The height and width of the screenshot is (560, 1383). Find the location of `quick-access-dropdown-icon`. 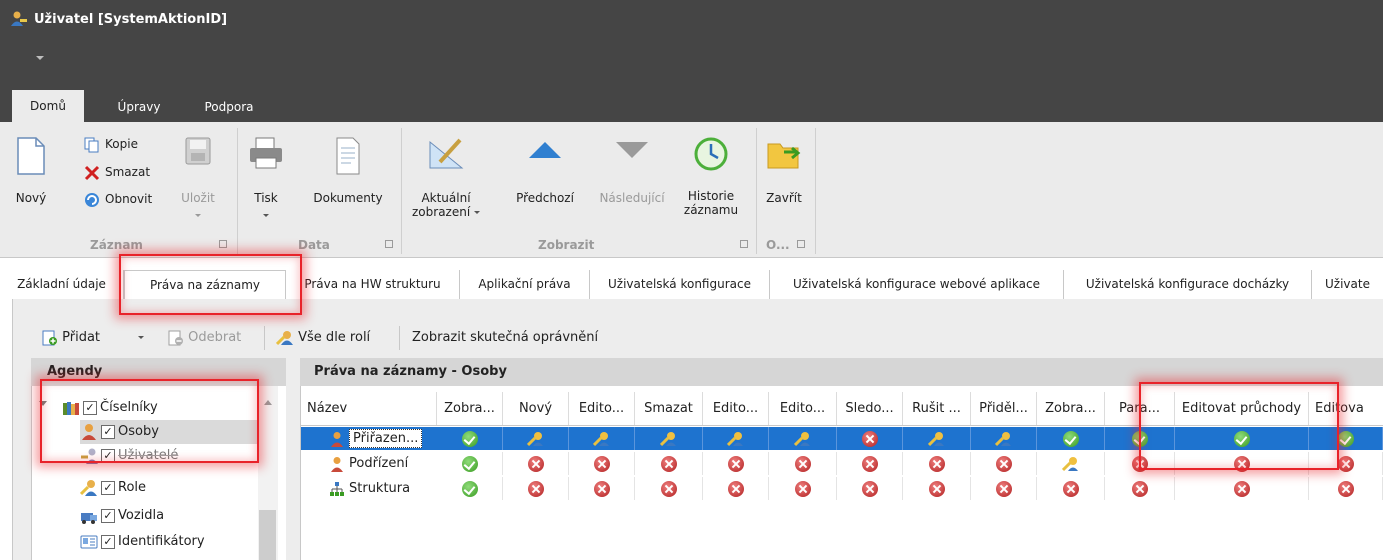

quick-access-dropdown-icon is located at coordinates (40, 58).